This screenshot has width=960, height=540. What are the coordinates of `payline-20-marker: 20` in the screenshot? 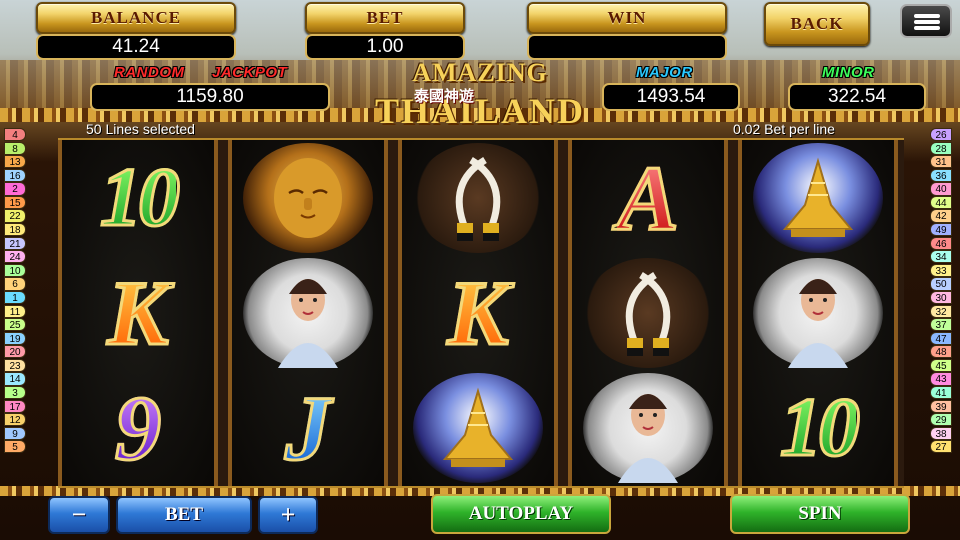 It's located at (15, 352).